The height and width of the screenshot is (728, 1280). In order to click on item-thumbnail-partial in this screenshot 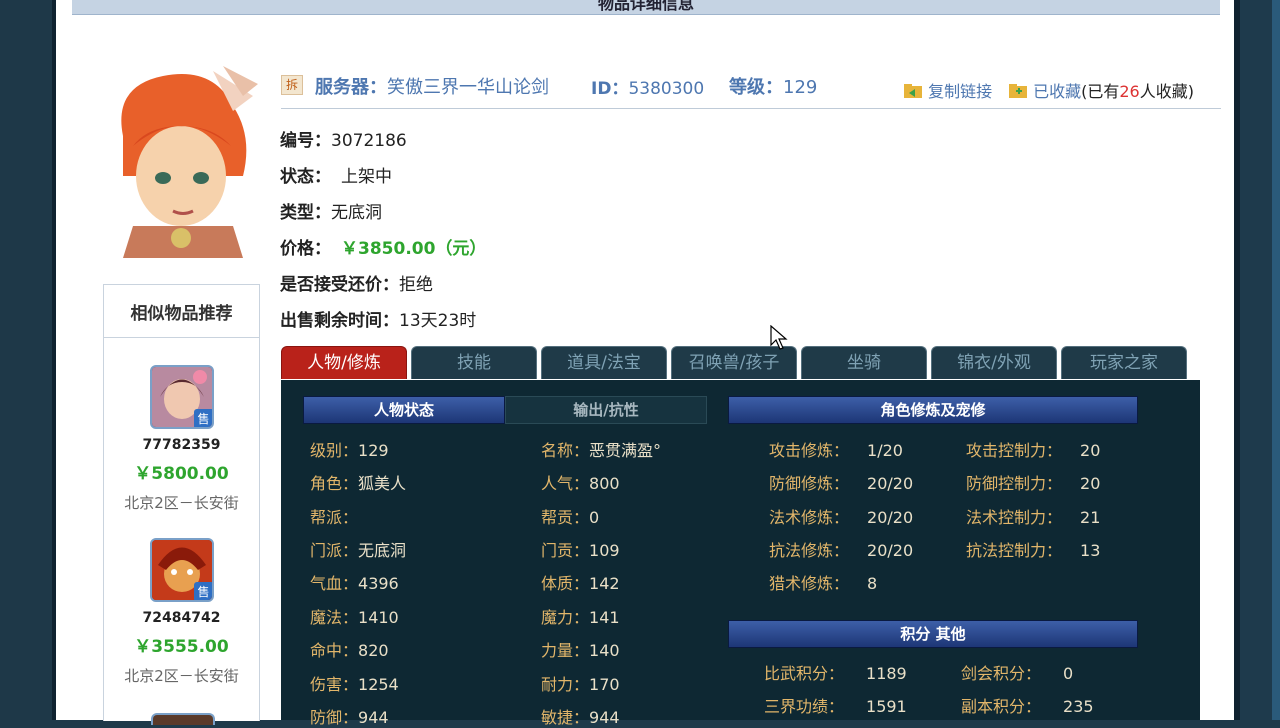, I will do `click(183, 719)`.